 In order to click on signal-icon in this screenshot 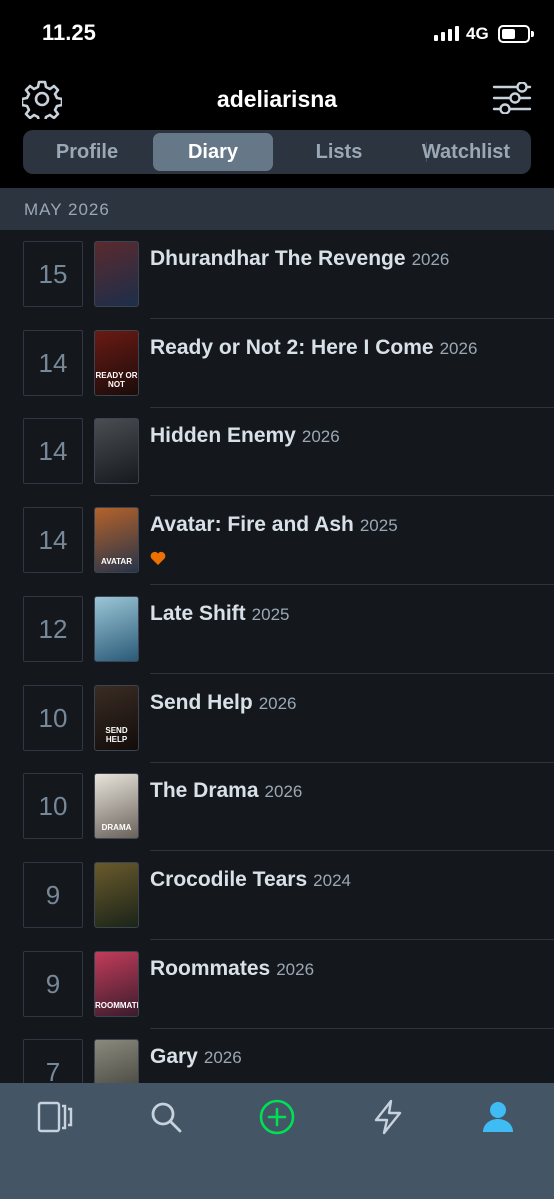, I will do `click(446, 33)`.